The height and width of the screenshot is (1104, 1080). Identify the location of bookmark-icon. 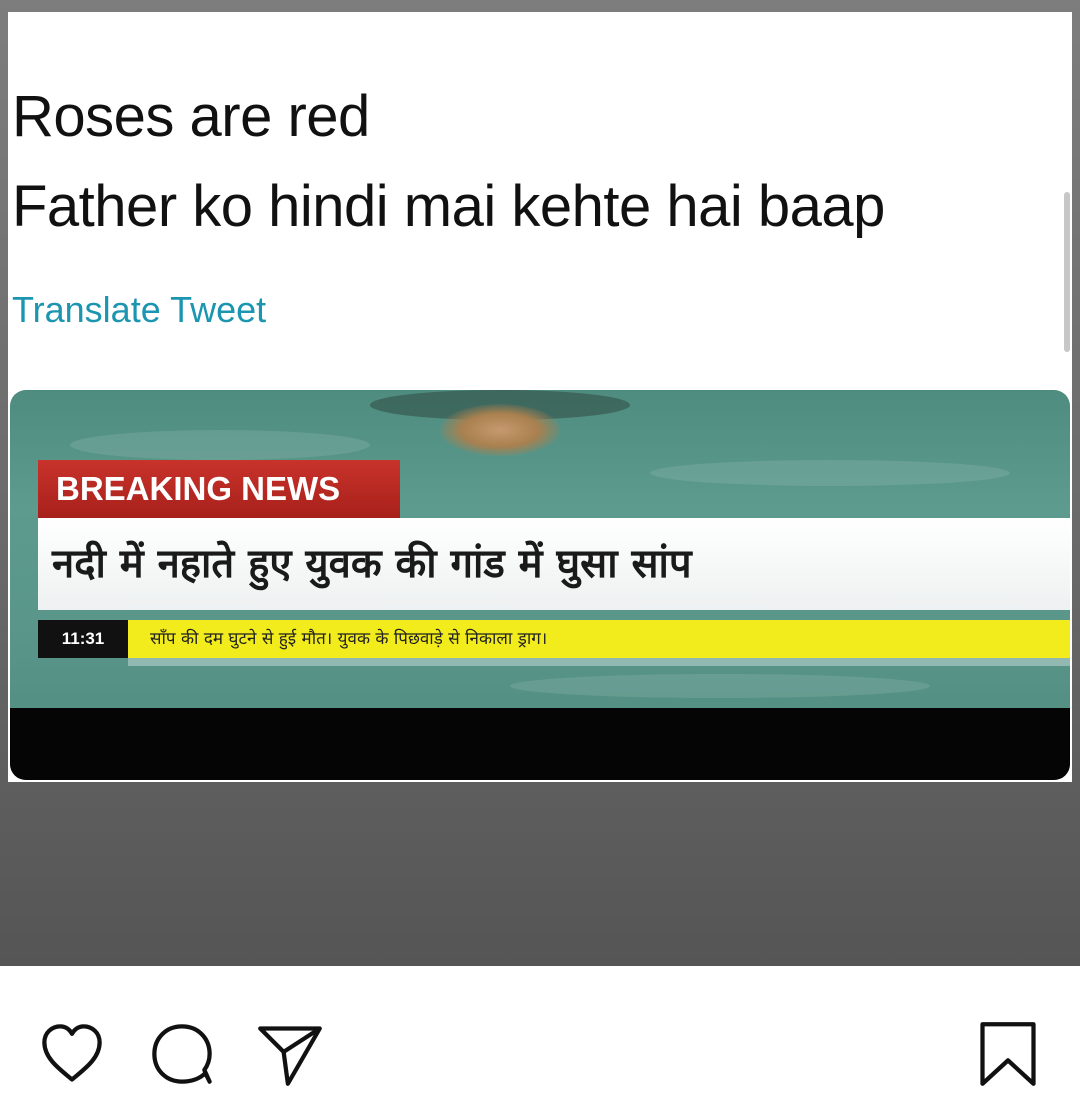
(1008, 1054).